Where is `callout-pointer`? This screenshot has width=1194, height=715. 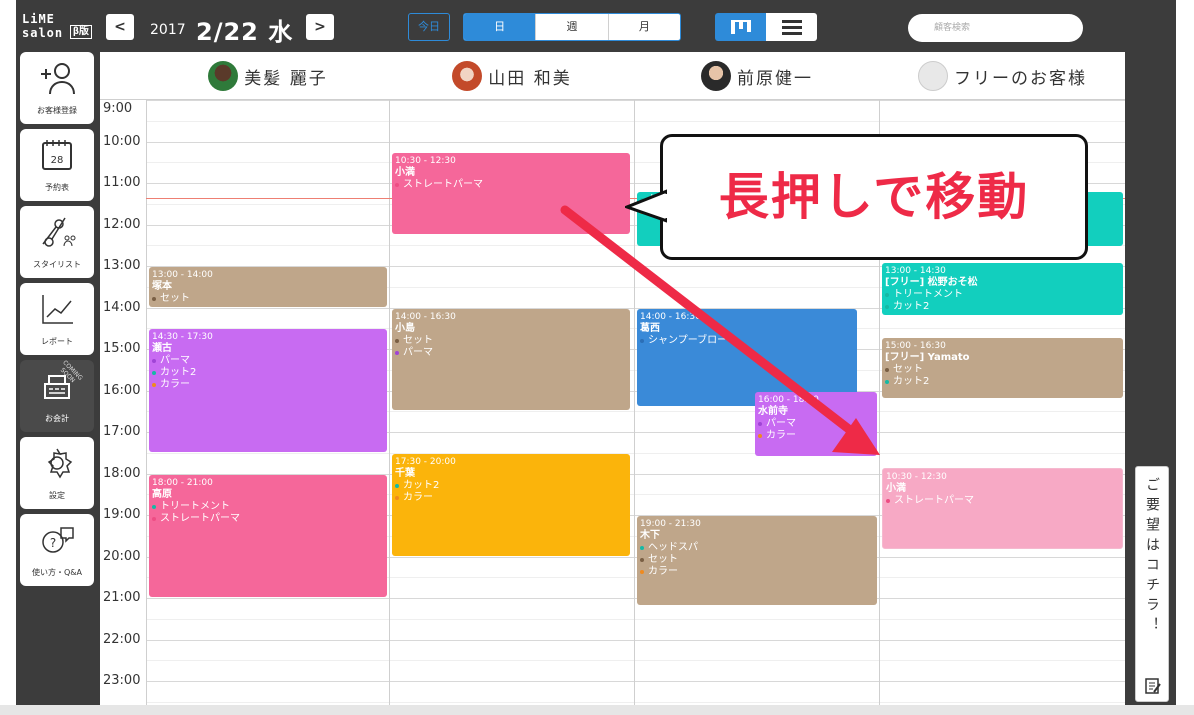
callout-pointer is located at coordinates (646, 206).